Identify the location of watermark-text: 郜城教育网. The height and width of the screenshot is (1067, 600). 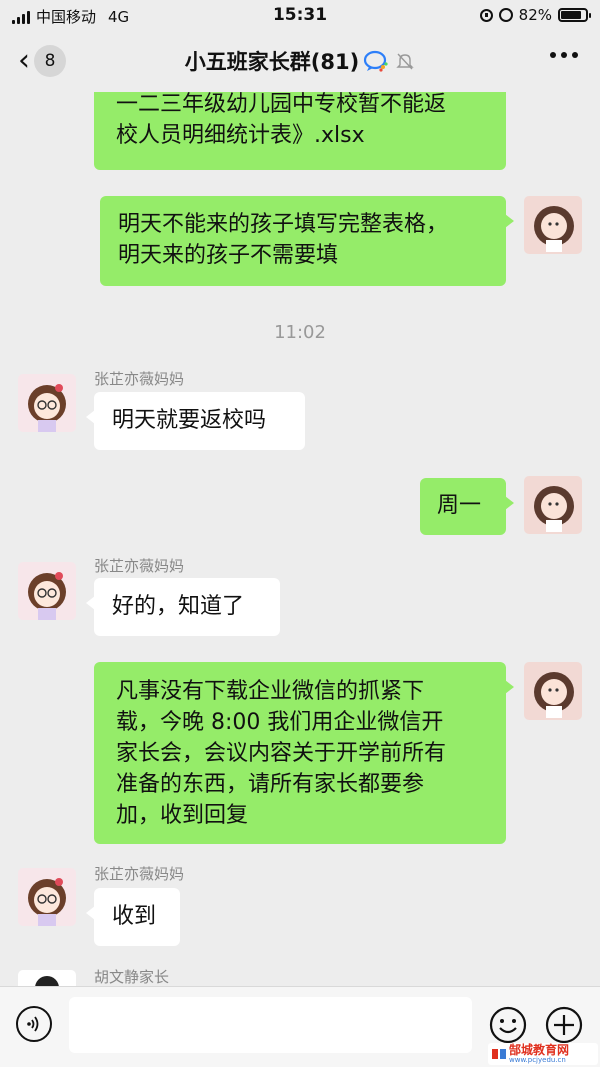
(539, 1050).